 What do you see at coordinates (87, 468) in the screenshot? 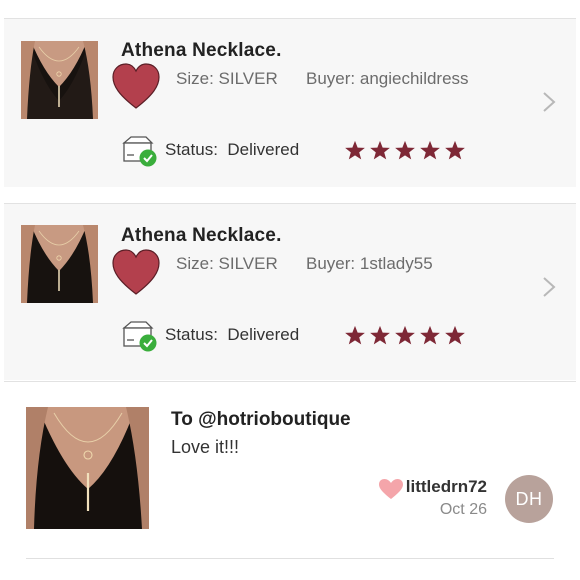
I see `review-photo` at bounding box center [87, 468].